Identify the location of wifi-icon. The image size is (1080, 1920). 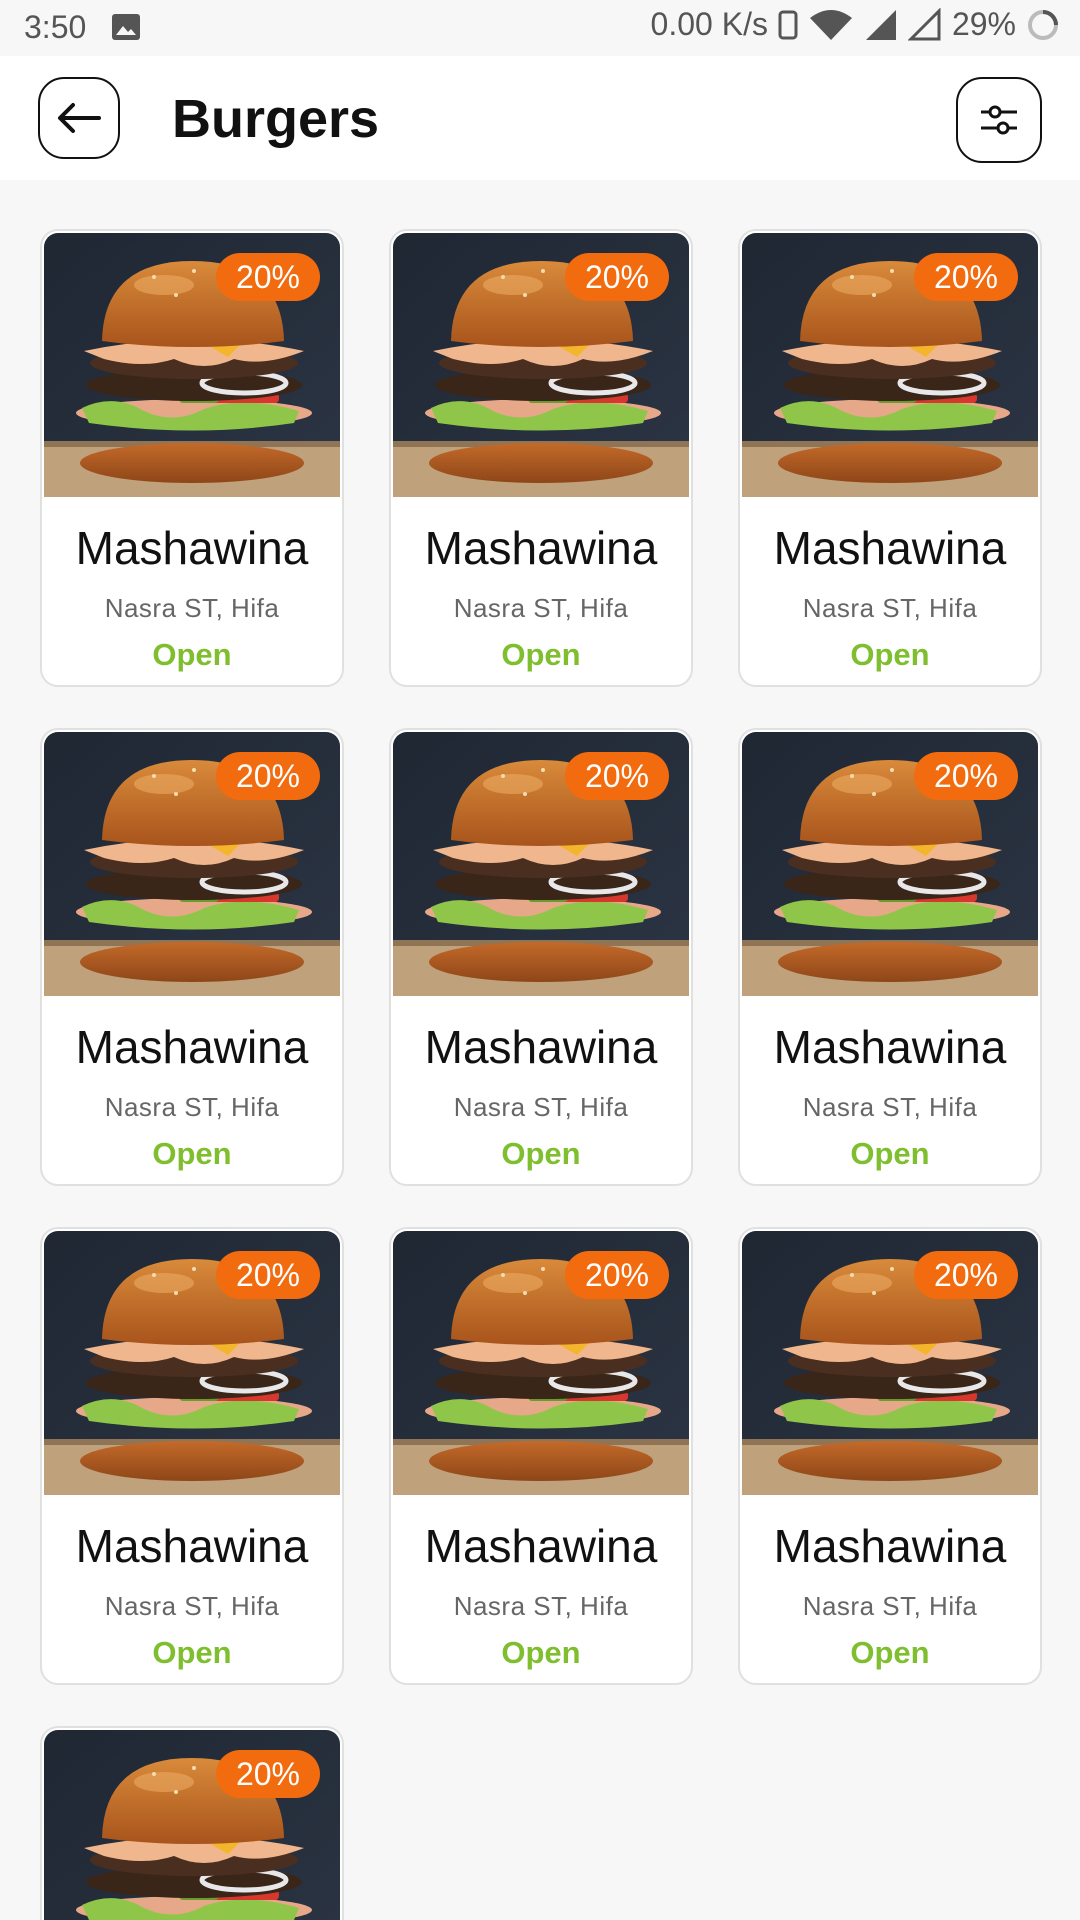
(830, 24).